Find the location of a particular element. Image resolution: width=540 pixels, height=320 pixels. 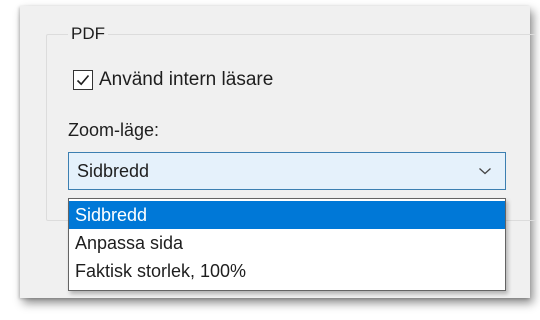

zoom-mode-select: Sidbredd is located at coordinates (287, 171).